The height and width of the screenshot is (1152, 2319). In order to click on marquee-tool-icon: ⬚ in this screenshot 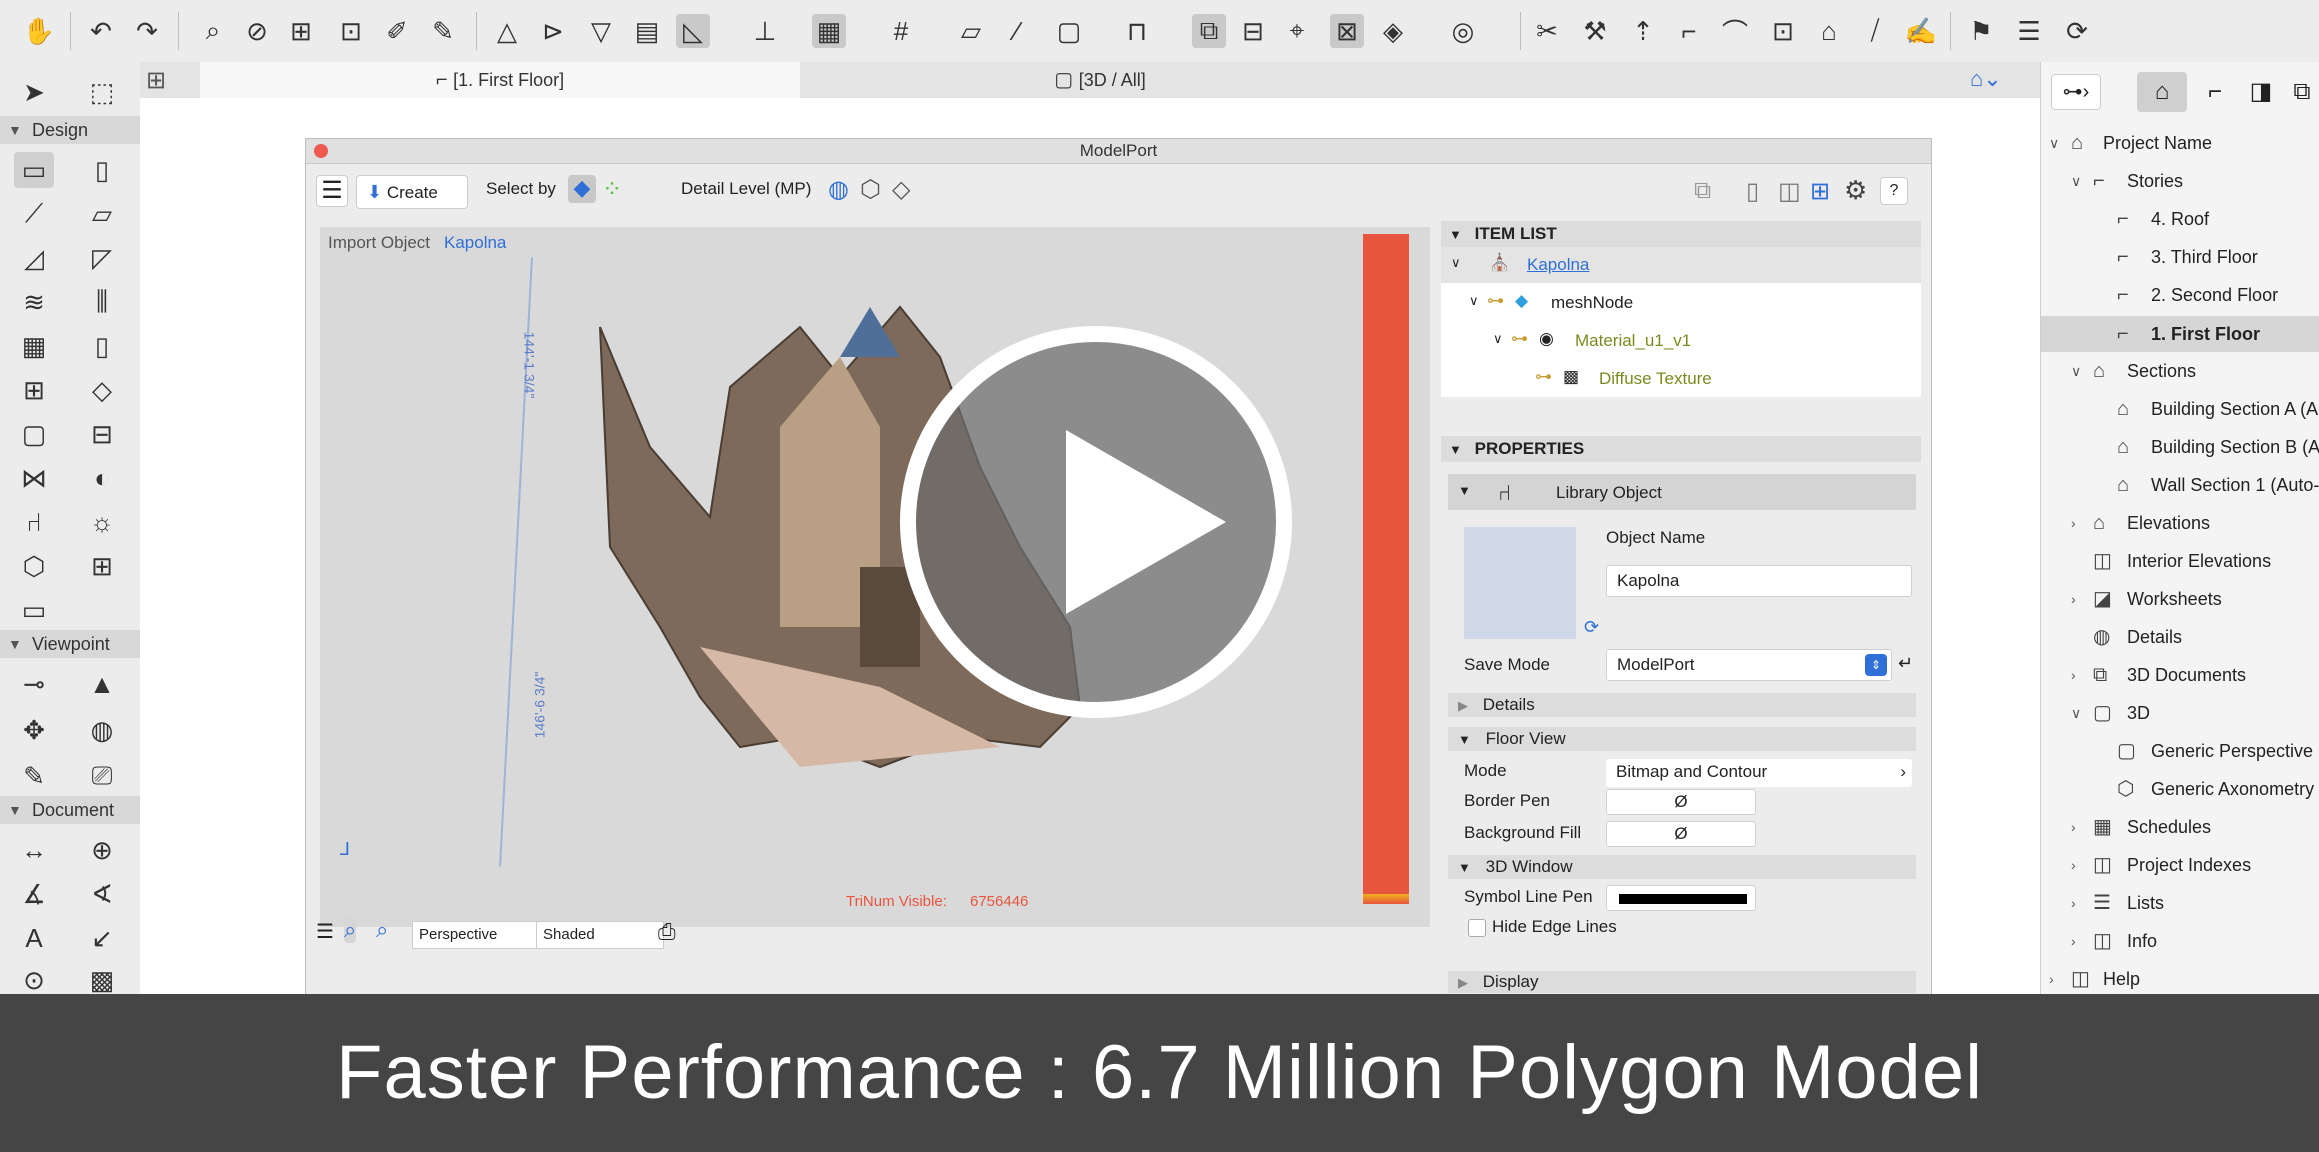, I will do `click(102, 92)`.